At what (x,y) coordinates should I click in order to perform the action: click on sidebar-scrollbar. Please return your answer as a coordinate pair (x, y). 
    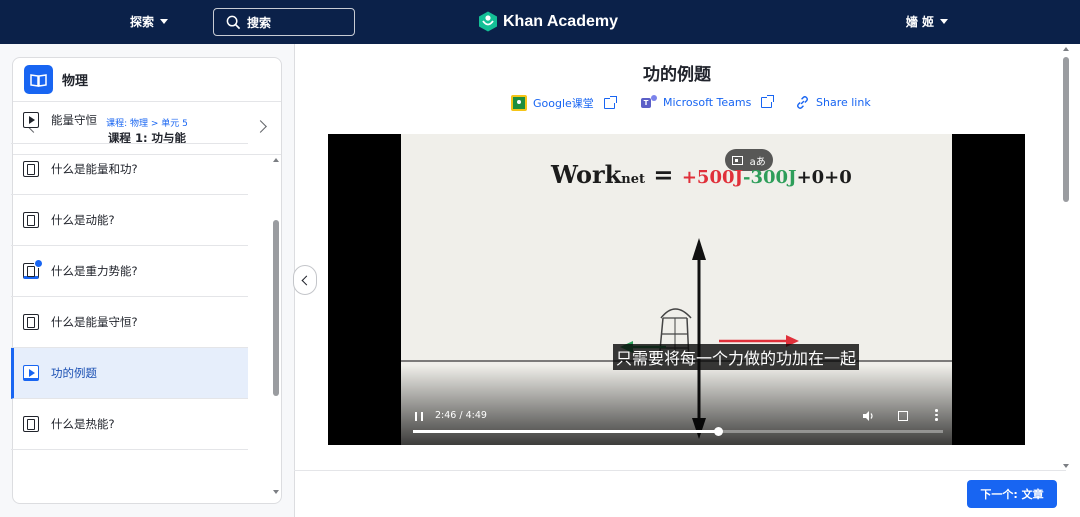
    Looking at the image, I should click on (276, 324).